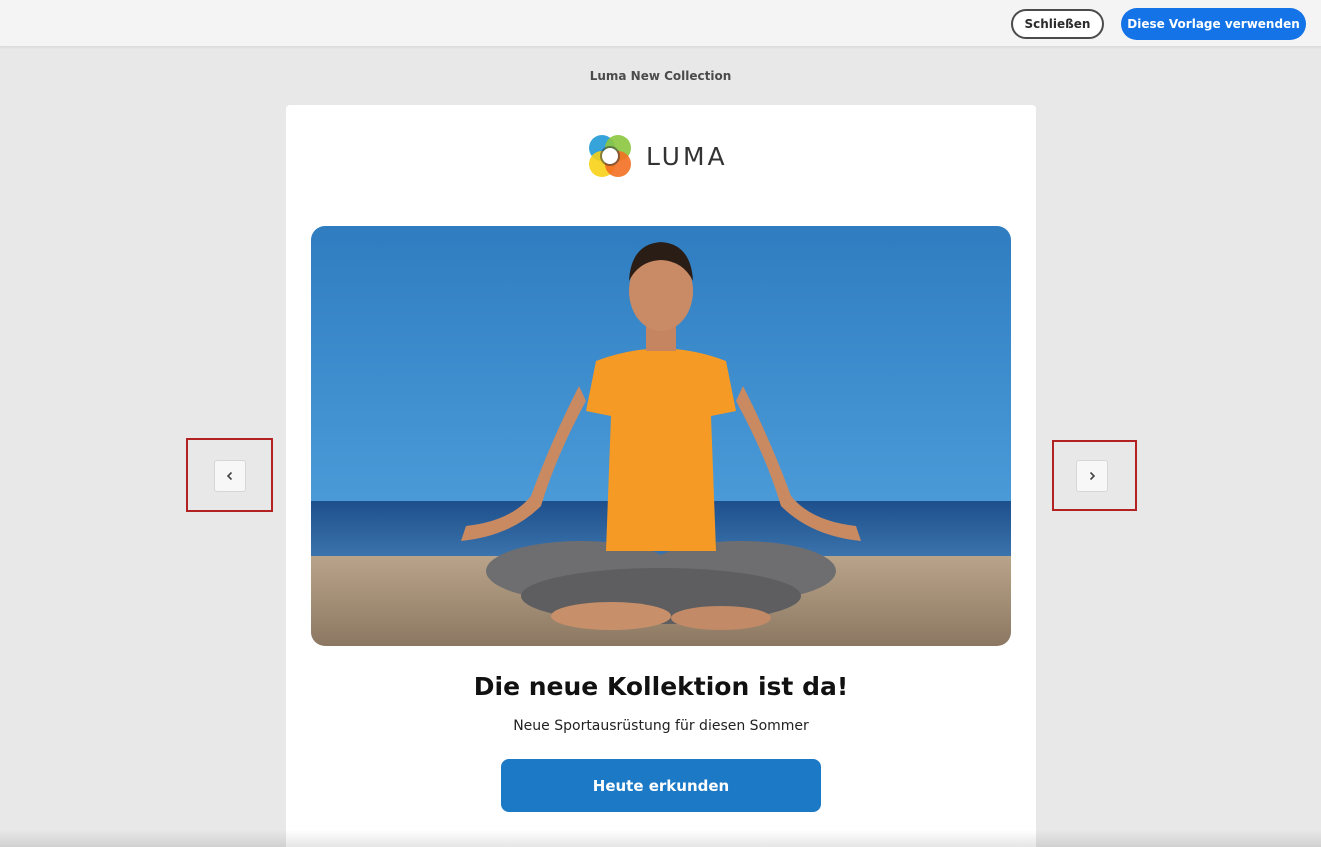 The height and width of the screenshot is (847, 1321). What do you see at coordinates (661, 686) in the screenshot?
I see `email-headline: Die neue Kollektion ist da!` at bounding box center [661, 686].